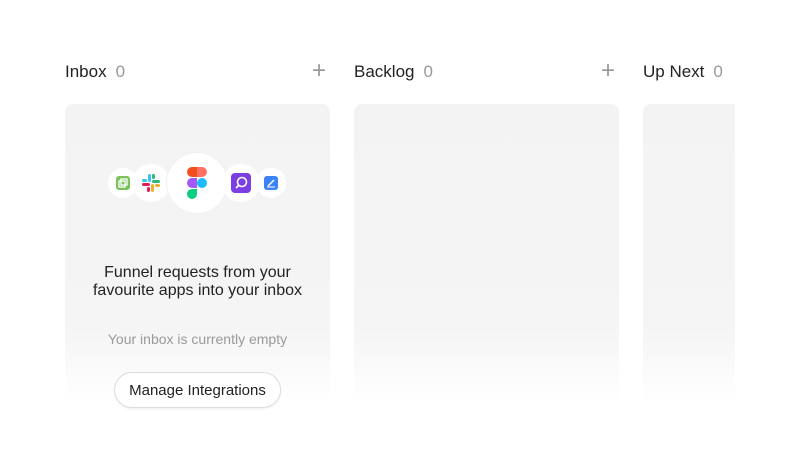  What do you see at coordinates (197, 71) in the screenshot?
I see `column-header: Inbox 0 +` at bounding box center [197, 71].